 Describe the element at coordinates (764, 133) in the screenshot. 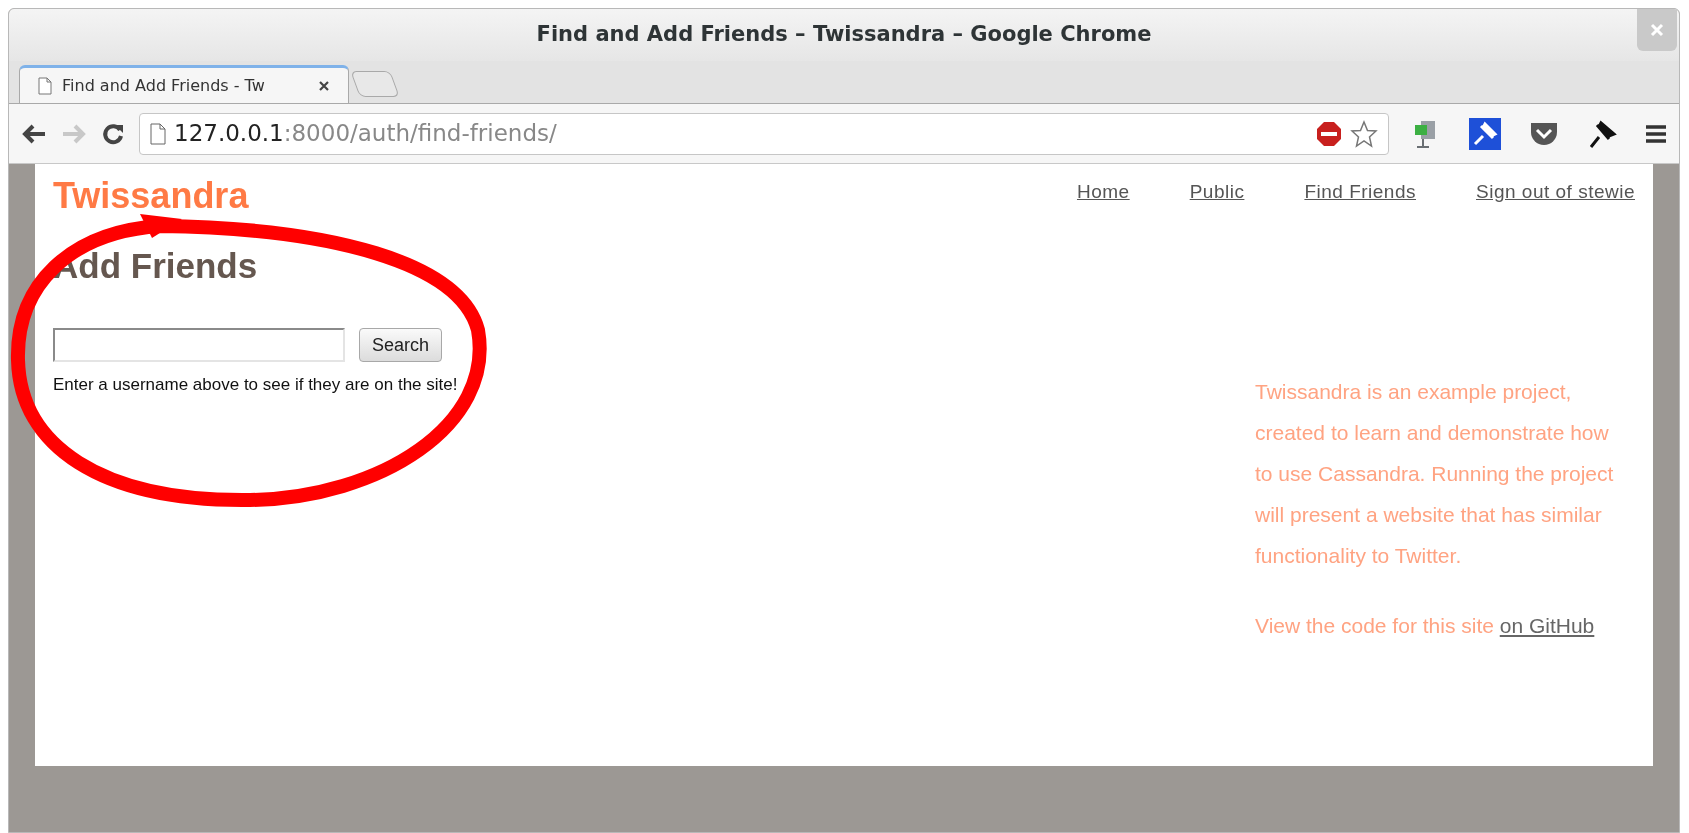

I see `address-bar: 127.0.0.1:8000/auth/find-friends/` at that location.